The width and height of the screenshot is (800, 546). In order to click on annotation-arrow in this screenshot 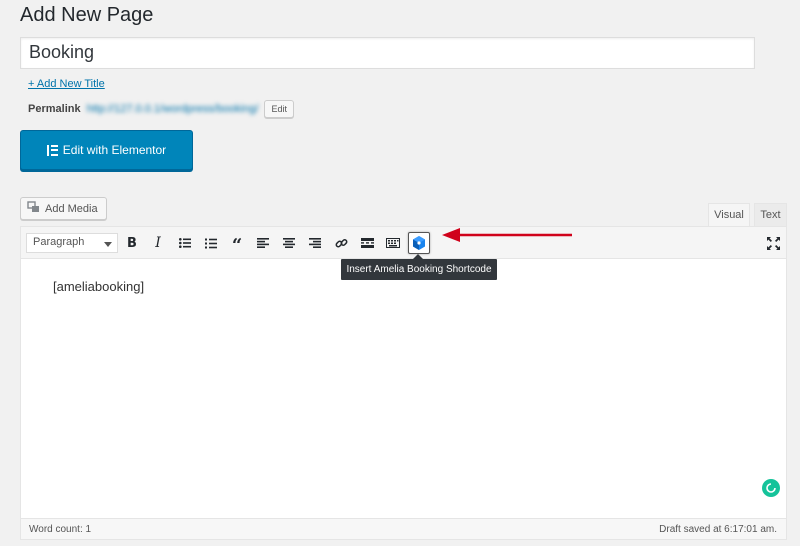, I will do `click(507, 235)`.